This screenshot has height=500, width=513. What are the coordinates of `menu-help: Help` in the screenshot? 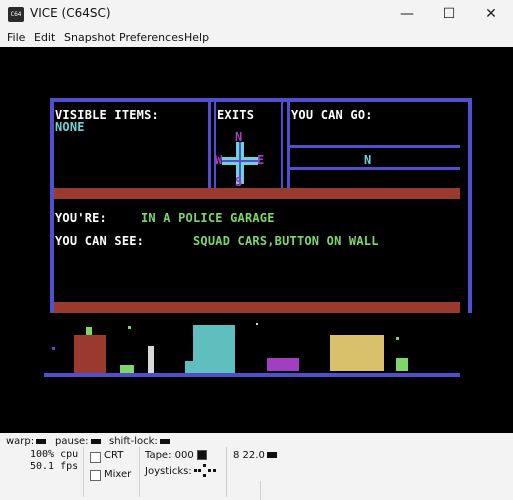 It's located at (196, 37).